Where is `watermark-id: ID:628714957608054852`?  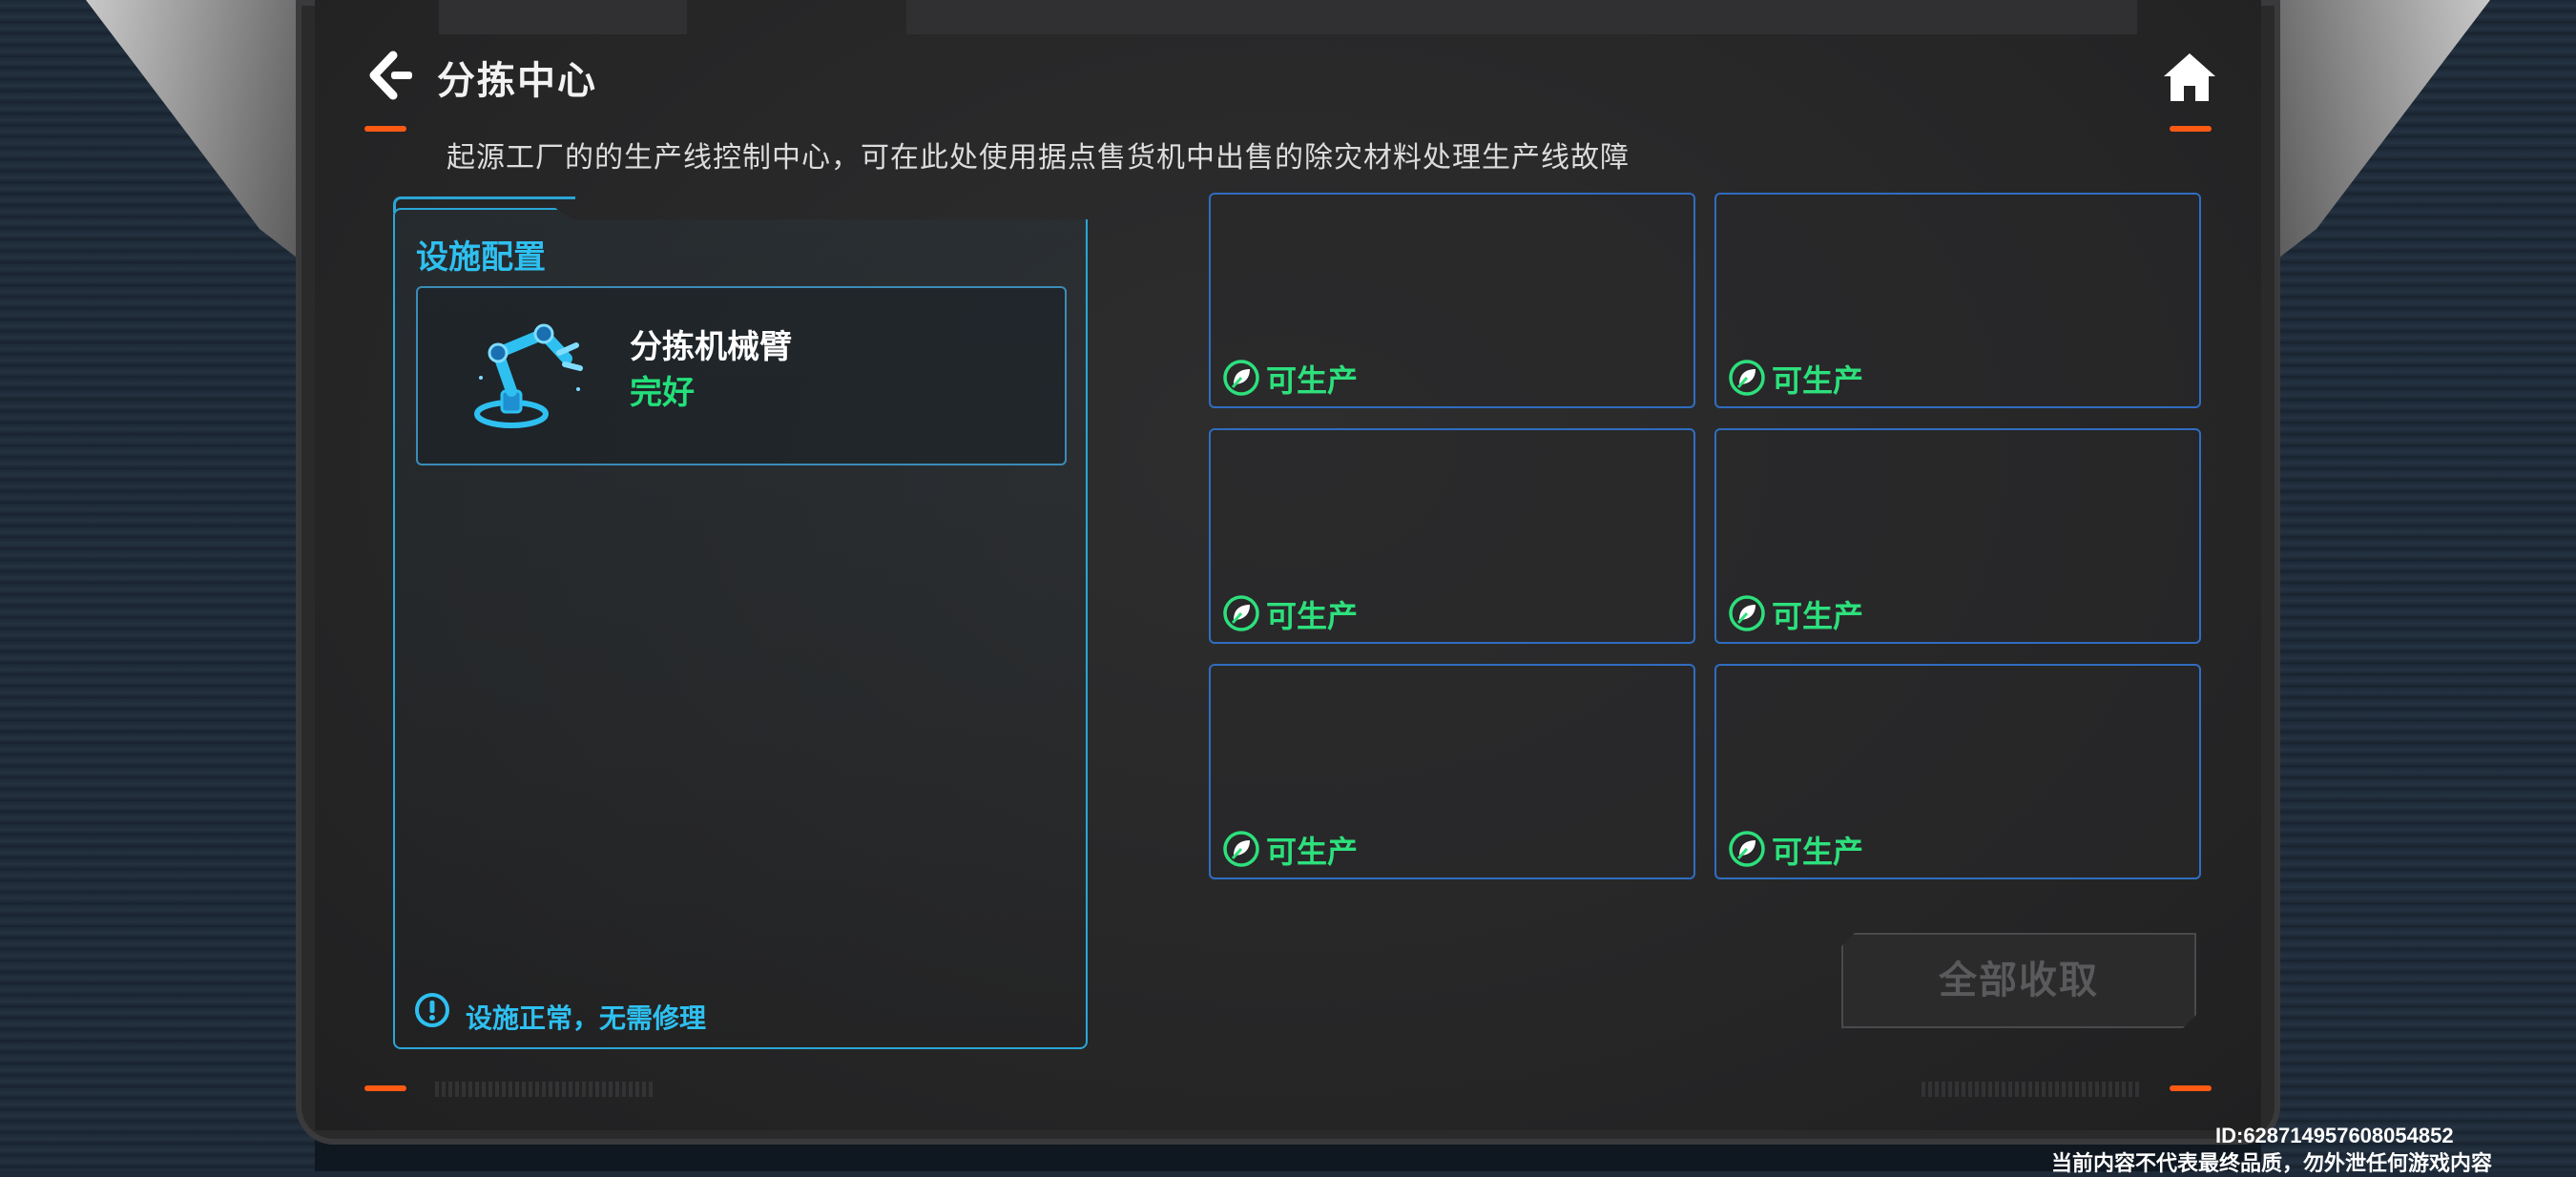 watermark-id: ID:628714957608054852 is located at coordinates (2334, 1135).